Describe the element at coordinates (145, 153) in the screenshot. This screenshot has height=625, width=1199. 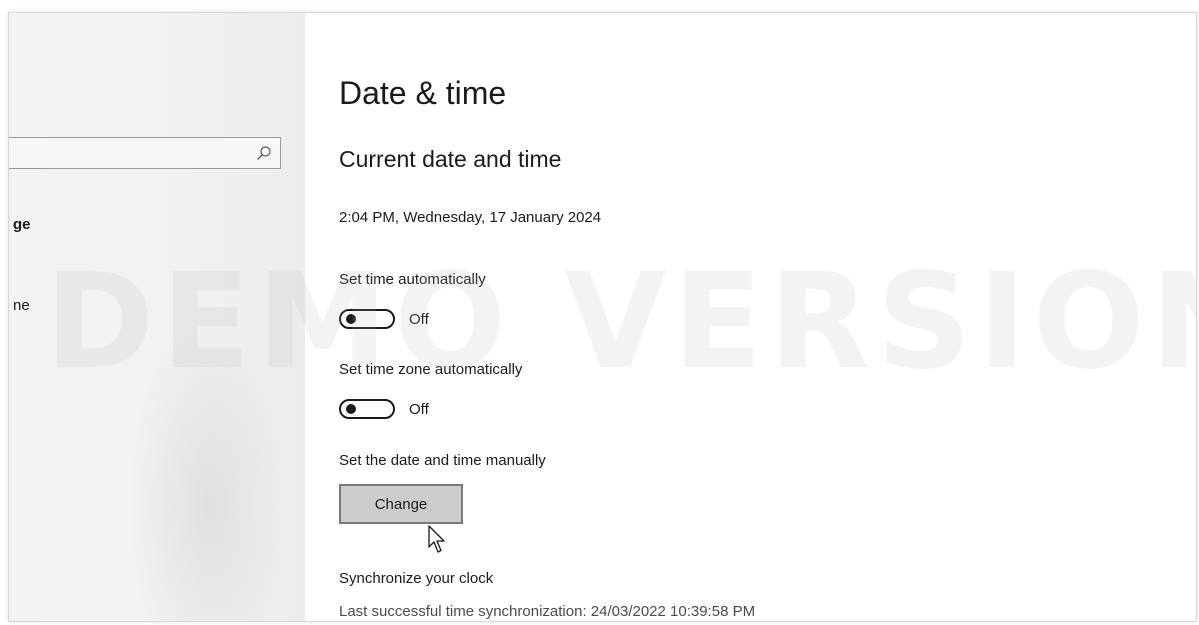
I see `search-input` at that location.